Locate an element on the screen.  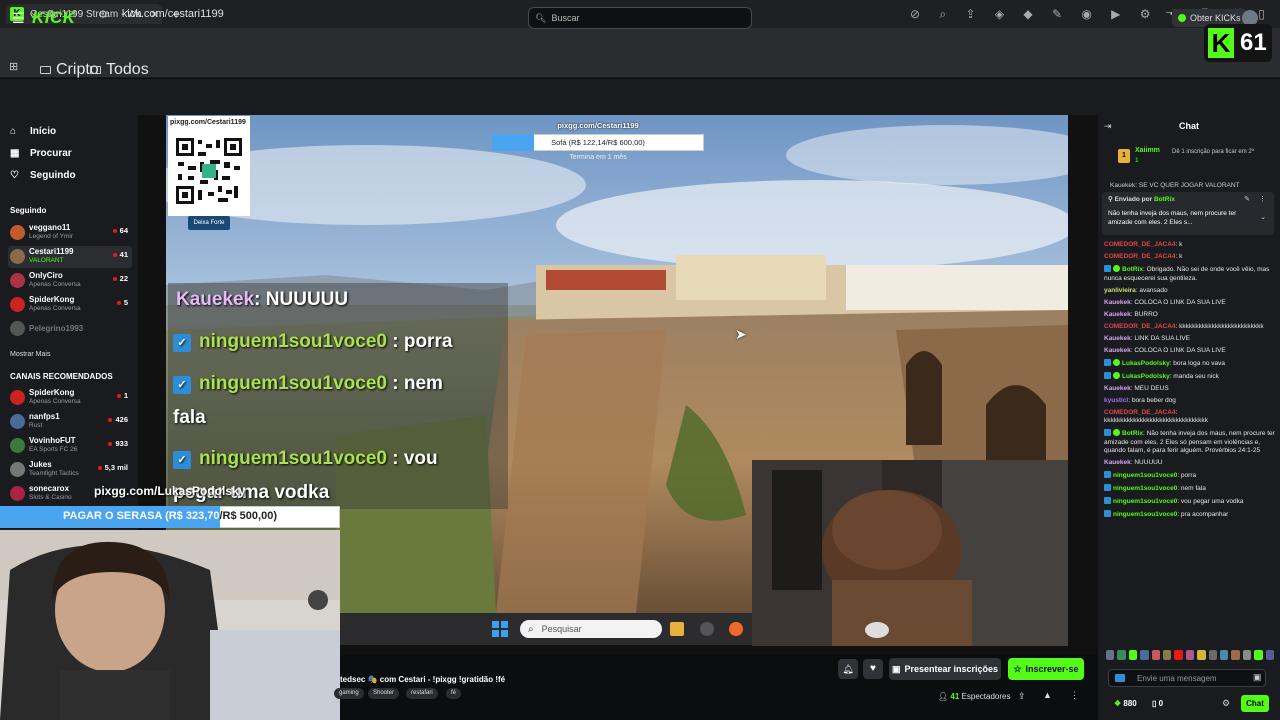
sidebar-channel: Pelegrino1993 is located at coordinates (70, 329).